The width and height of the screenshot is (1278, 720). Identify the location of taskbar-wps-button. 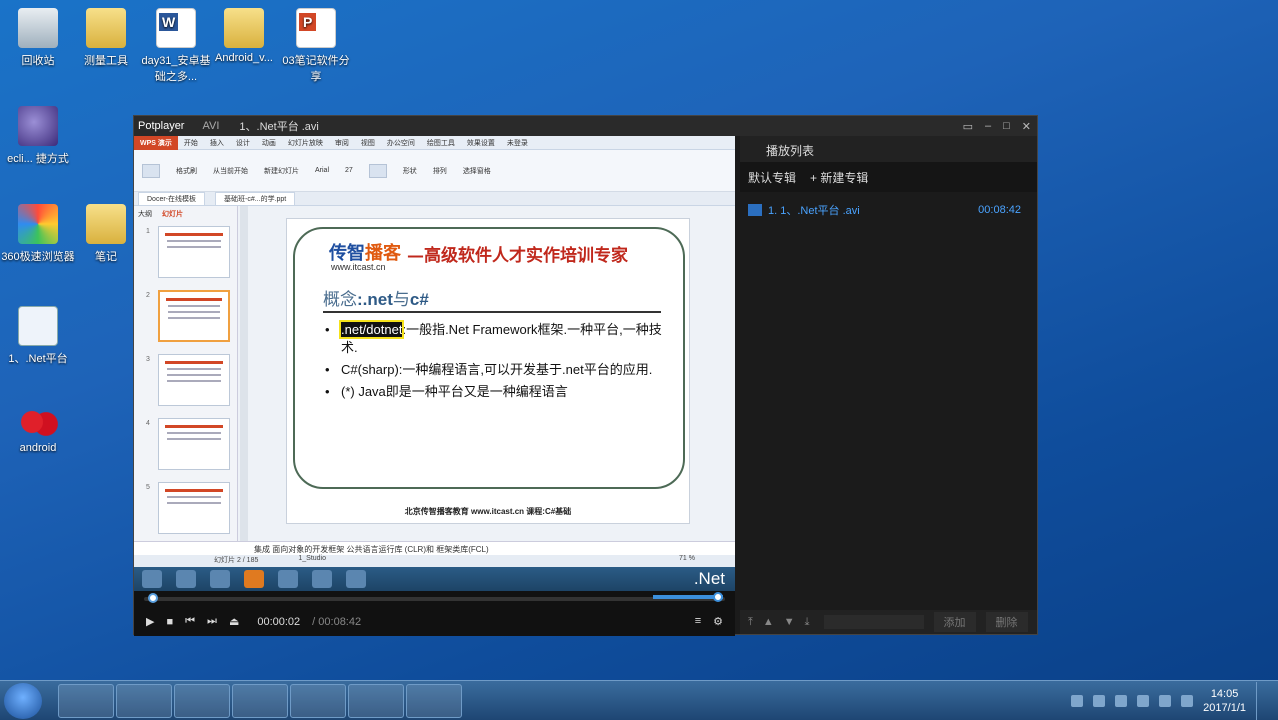
(434, 701).